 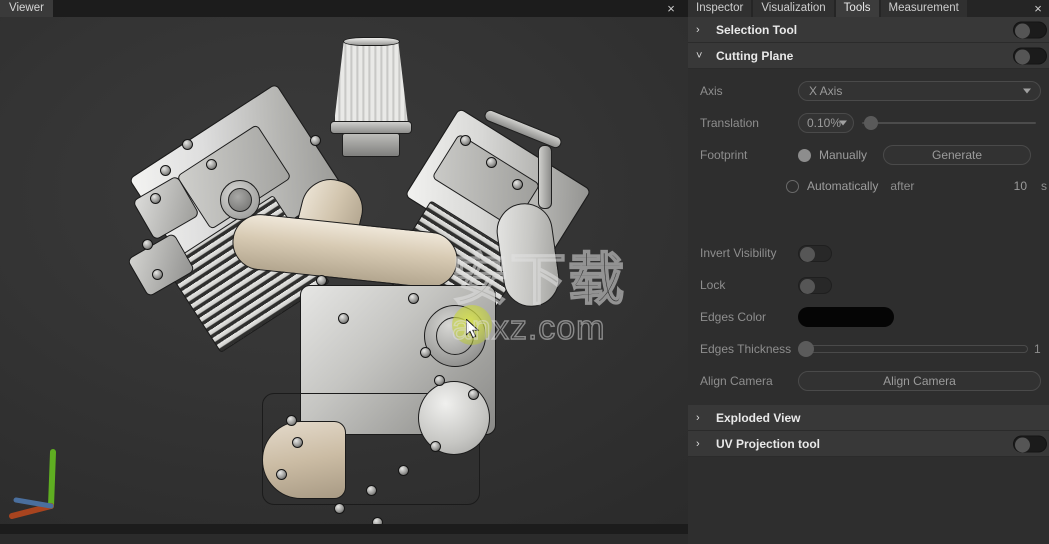 What do you see at coordinates (736, 381) in the screenshot?
I see `align-camera-label: Align Camera` at bounding box center [736, 381].